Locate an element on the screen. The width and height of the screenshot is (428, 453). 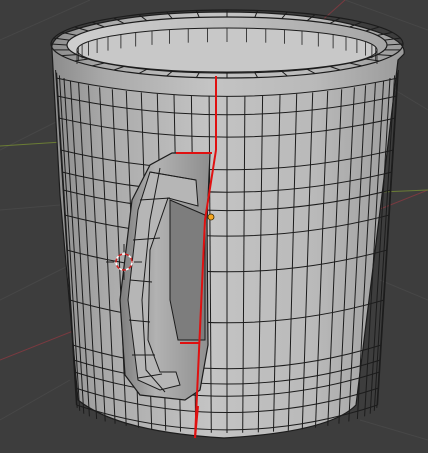
y-axis-line is located at coordinates (31, 144).